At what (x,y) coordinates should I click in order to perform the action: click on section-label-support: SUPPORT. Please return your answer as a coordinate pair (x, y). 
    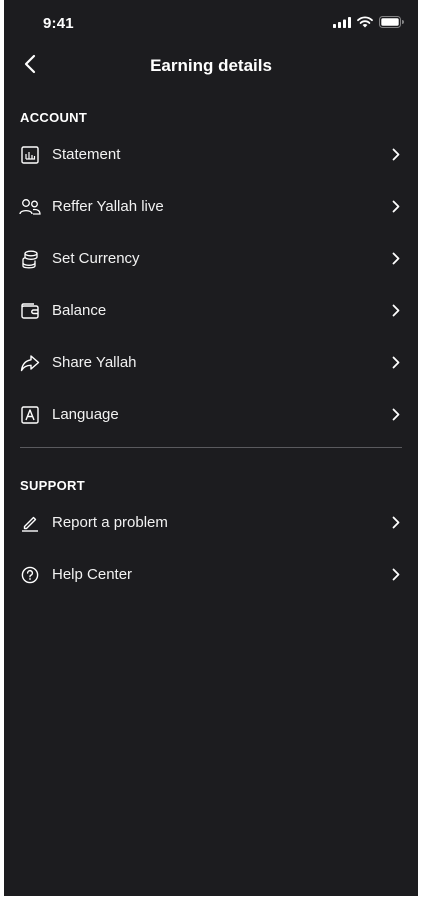
    Looking at the image, I should click on (52, 485).